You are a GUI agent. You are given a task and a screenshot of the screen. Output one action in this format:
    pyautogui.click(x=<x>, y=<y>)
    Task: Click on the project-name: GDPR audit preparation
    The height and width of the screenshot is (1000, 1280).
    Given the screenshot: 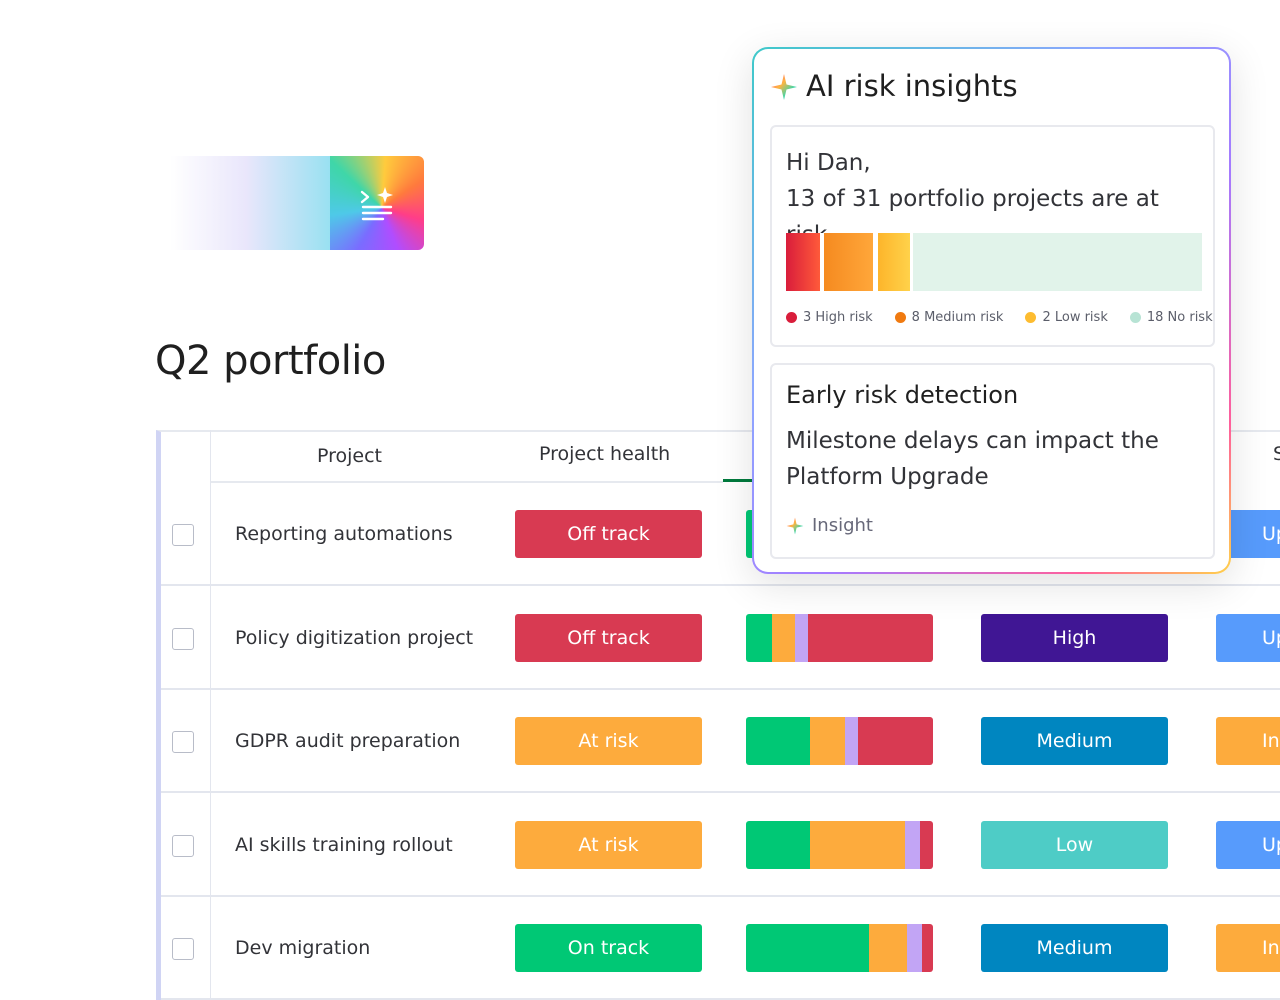 What is the action you would take?
    pyautogui.click(x=347, y=741)
    